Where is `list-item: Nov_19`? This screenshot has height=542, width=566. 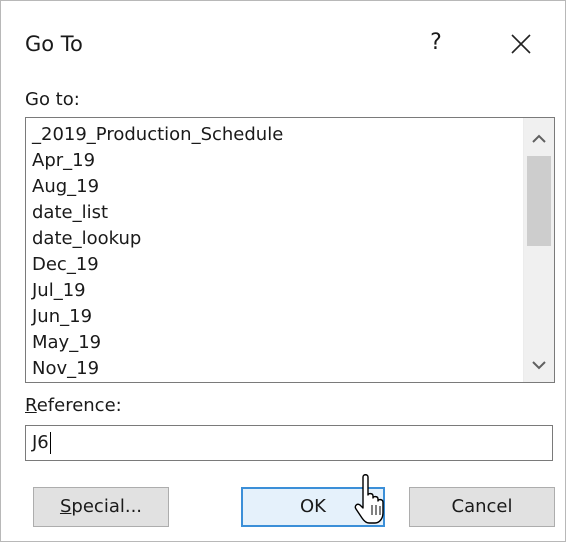
list-item: Nov_19 is located at coordinates (274, 369).